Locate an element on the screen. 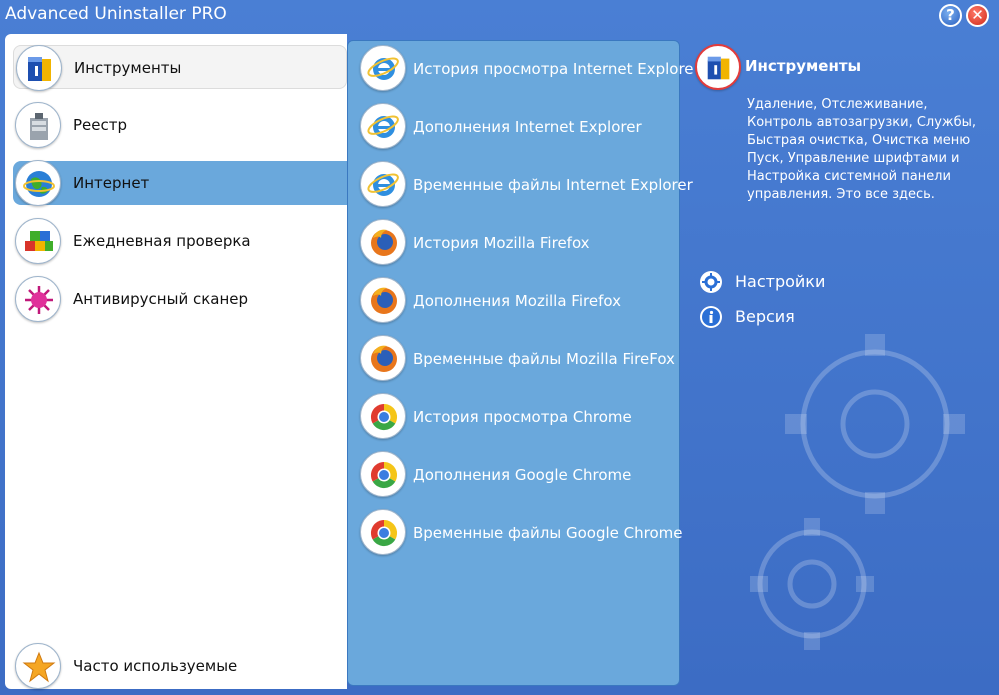 The height and width of the screenshot is (695, 999). nav-item-antivirus: Антивирусный сканер is located at coordinates (180, 299).